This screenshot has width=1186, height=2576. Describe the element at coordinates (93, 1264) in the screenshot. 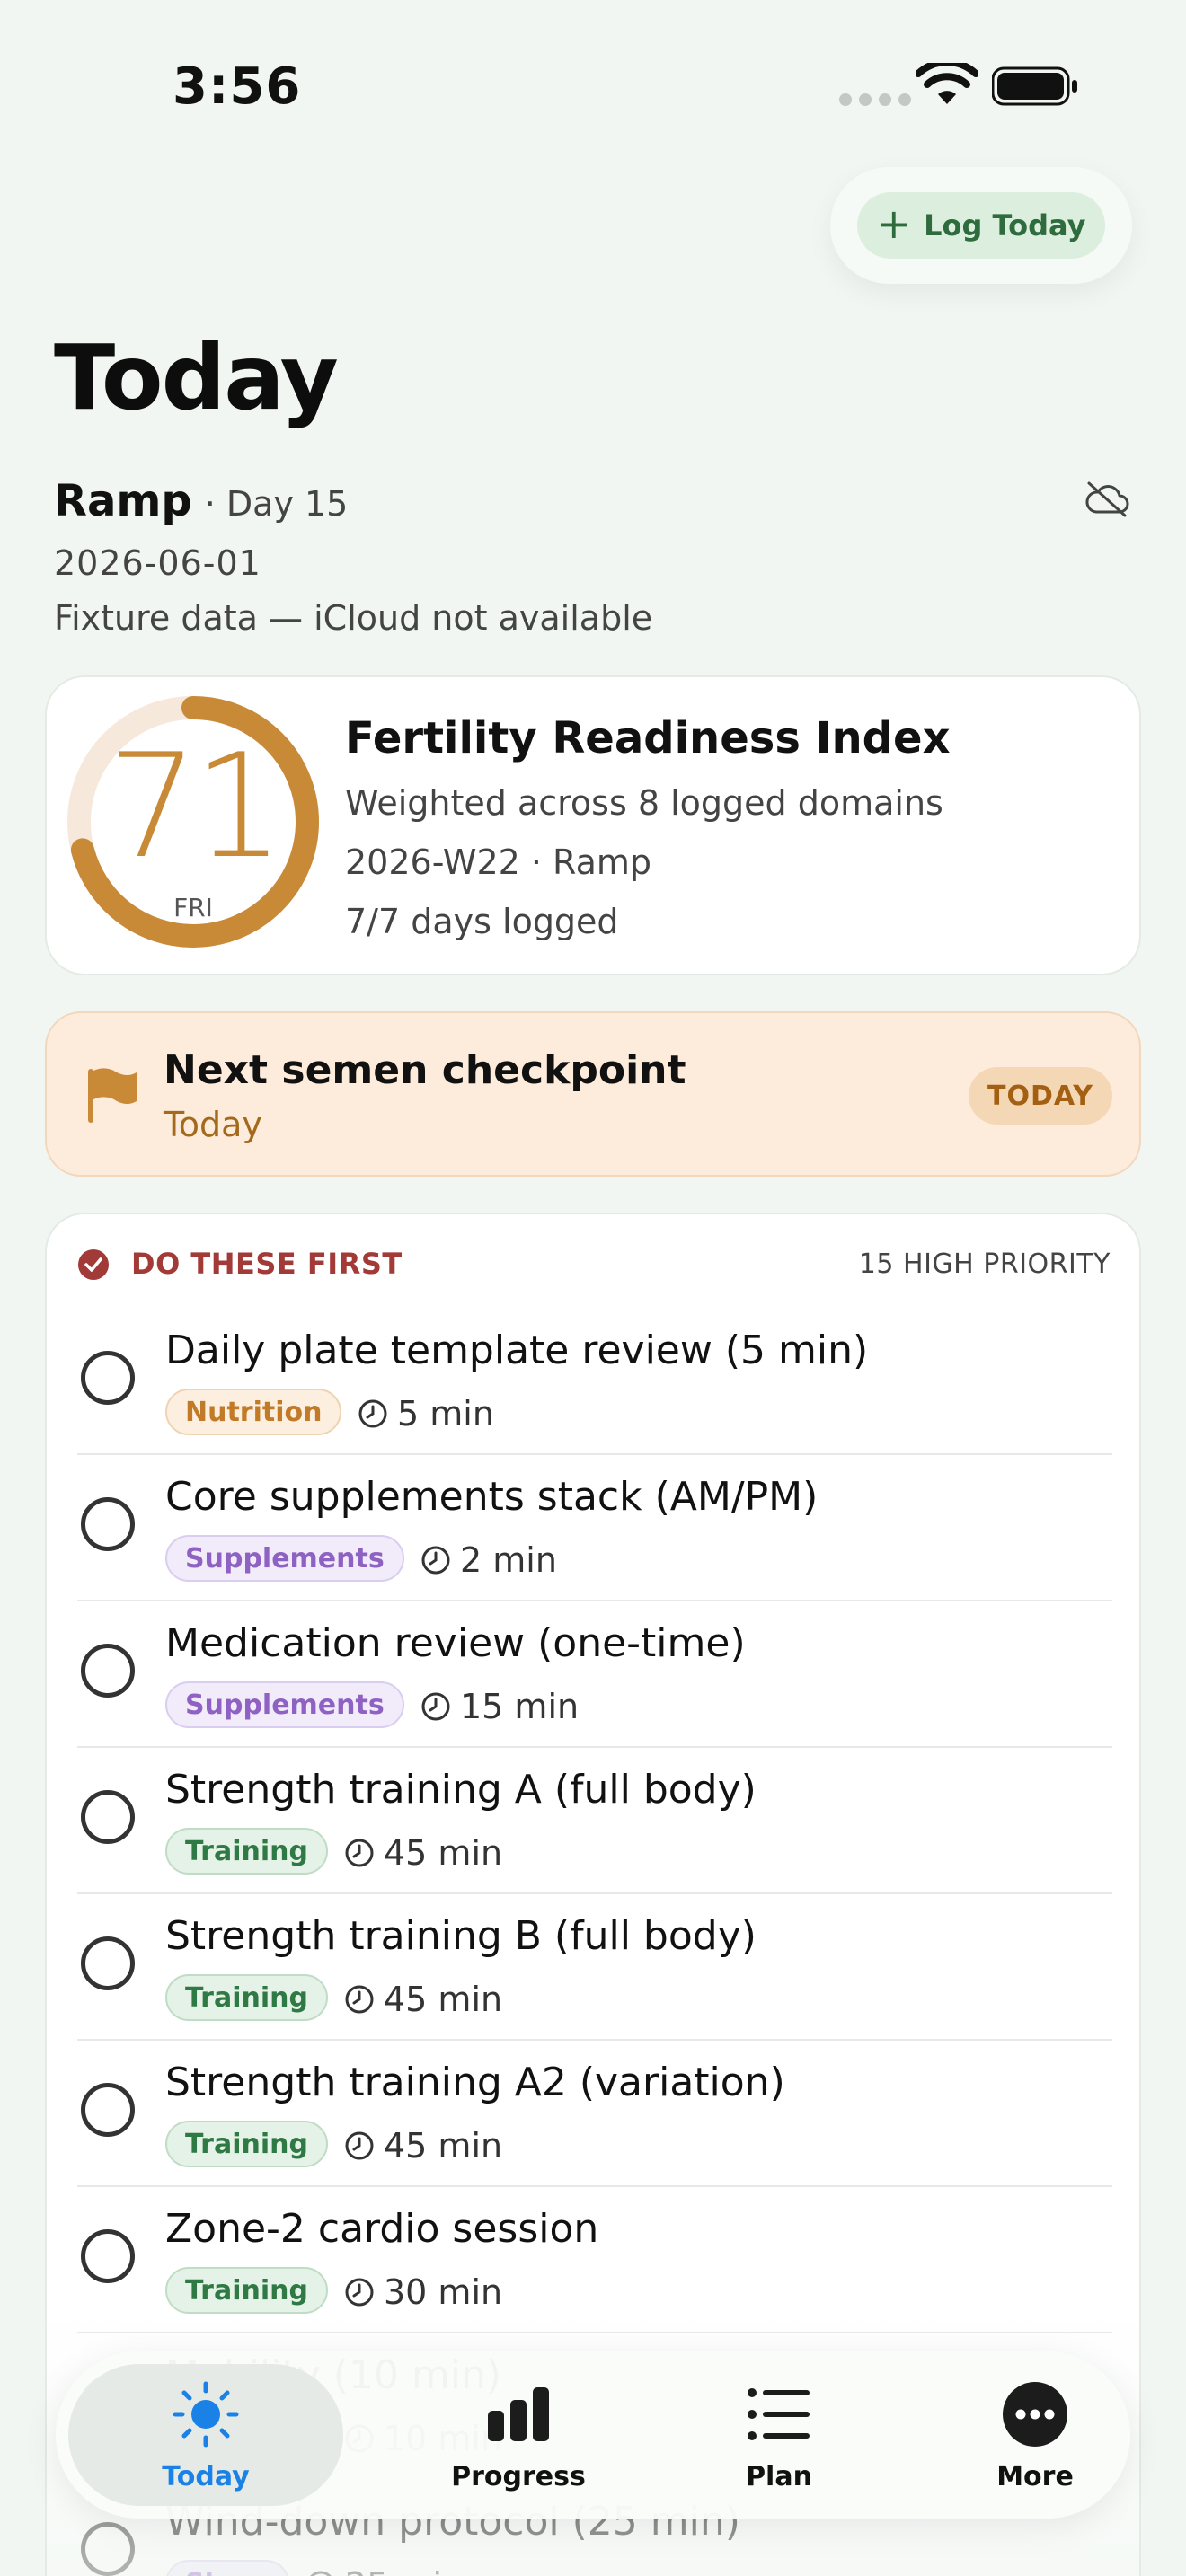

I see `checkmark-circle-icon` at that location.